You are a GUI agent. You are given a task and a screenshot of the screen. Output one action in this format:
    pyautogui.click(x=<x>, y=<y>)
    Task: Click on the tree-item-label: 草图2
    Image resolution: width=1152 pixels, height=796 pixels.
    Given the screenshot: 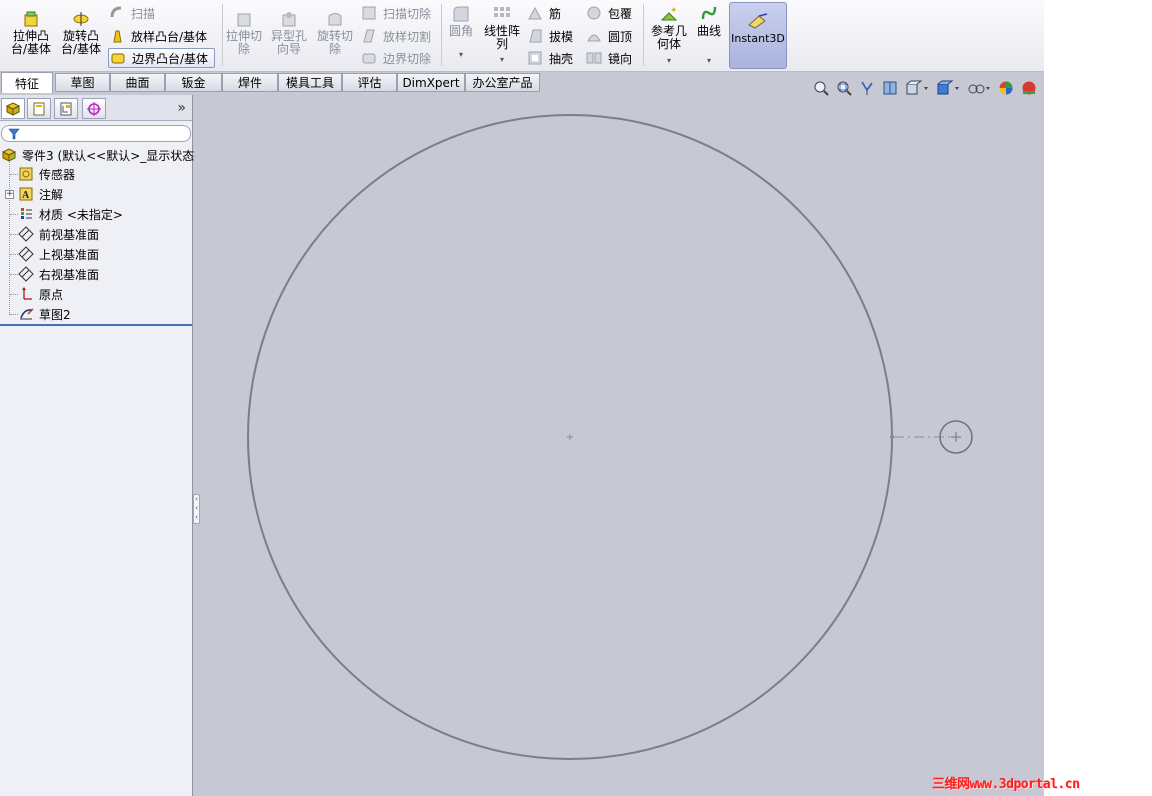 What is the action you would take?
    pyautogui.click(x=55, y=314)
    